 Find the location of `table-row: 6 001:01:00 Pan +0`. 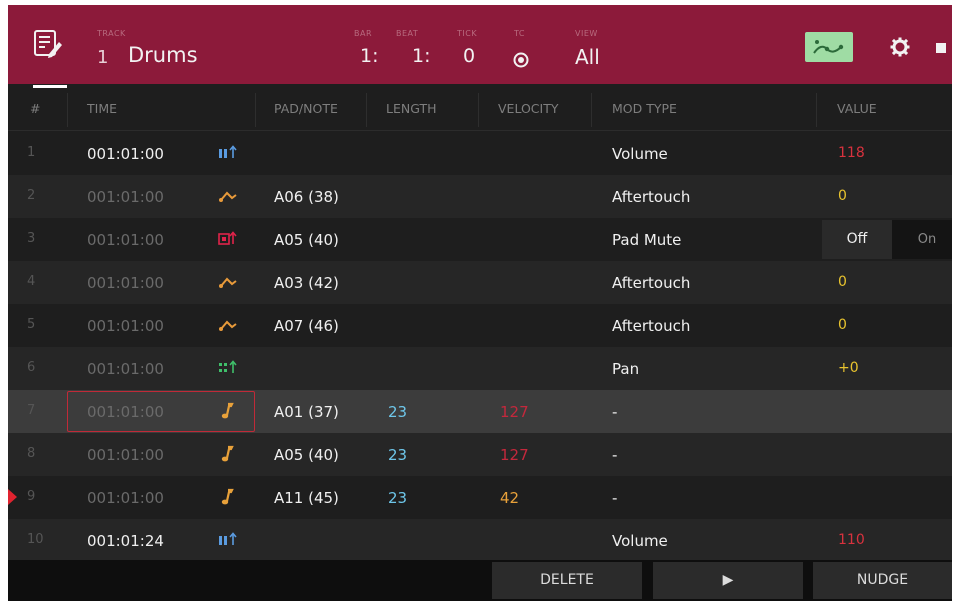

table-row: 6 001:01:00 Pan +0 is located at coordinates (480, 368).